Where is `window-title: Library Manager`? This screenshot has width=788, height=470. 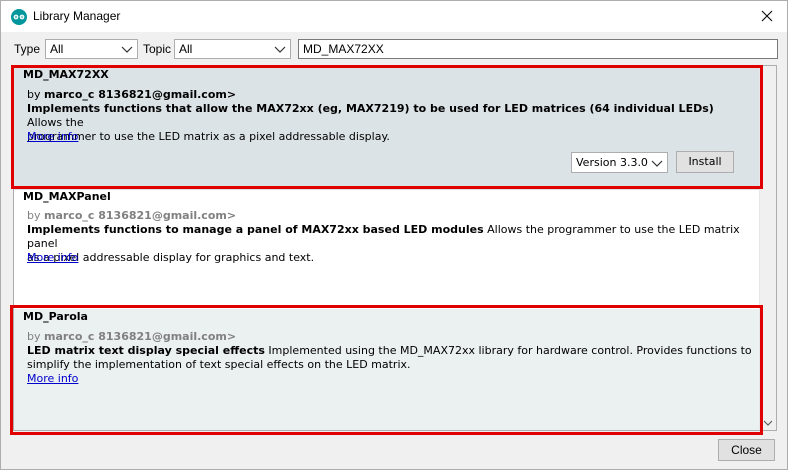 window-title: Library Manager is located at coordinates (77, 16).